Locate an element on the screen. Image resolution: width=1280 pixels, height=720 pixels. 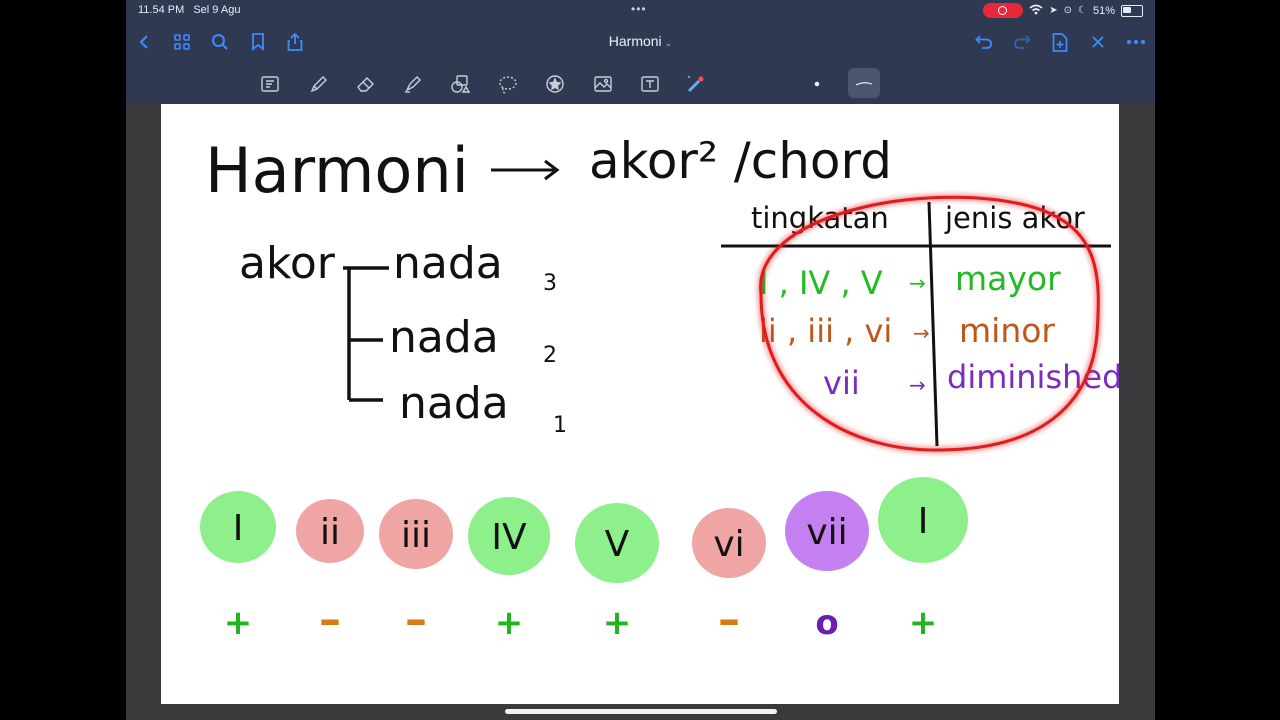
status-bar: 11.54 PM Sel 9 Agu ••• ➤ ⊙ ☾ 51% is located at coordinates (640, 11).